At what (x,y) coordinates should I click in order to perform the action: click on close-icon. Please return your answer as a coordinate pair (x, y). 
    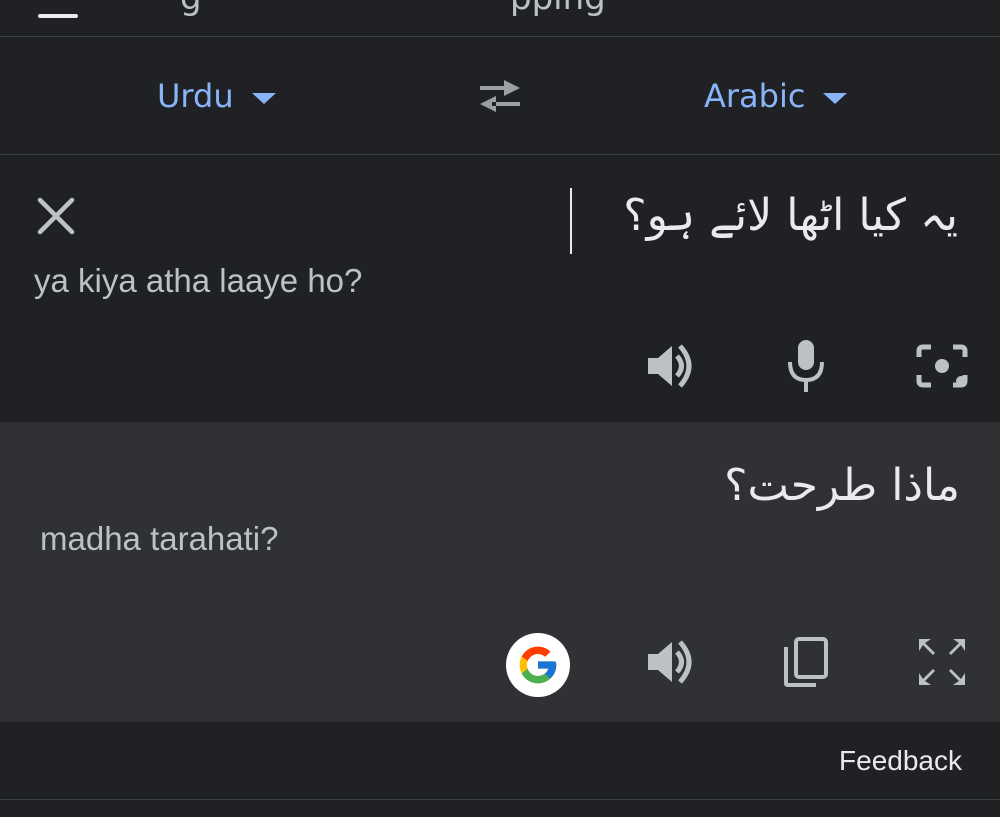
    Looking at the image, I should click on (56, 216).